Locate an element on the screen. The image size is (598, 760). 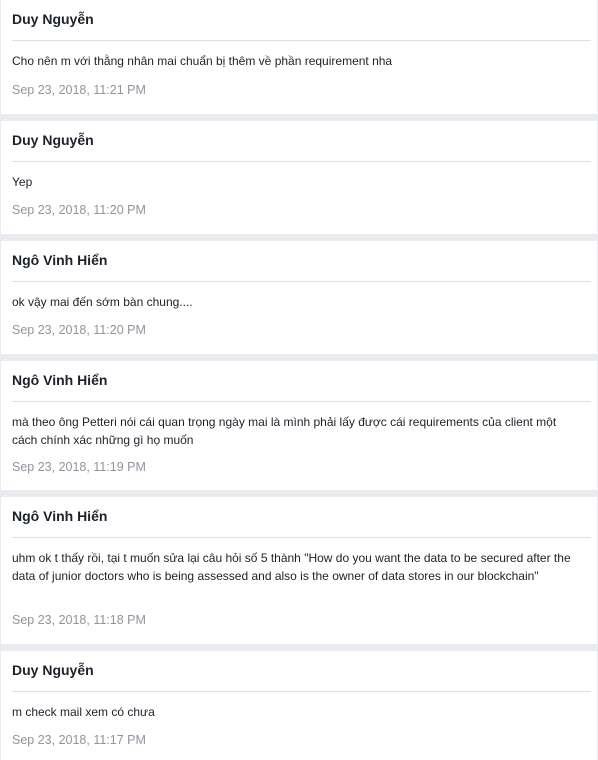
message-timestamp: Sep 23, 2018, 11:19 PM is located at coordinates (79, 467).